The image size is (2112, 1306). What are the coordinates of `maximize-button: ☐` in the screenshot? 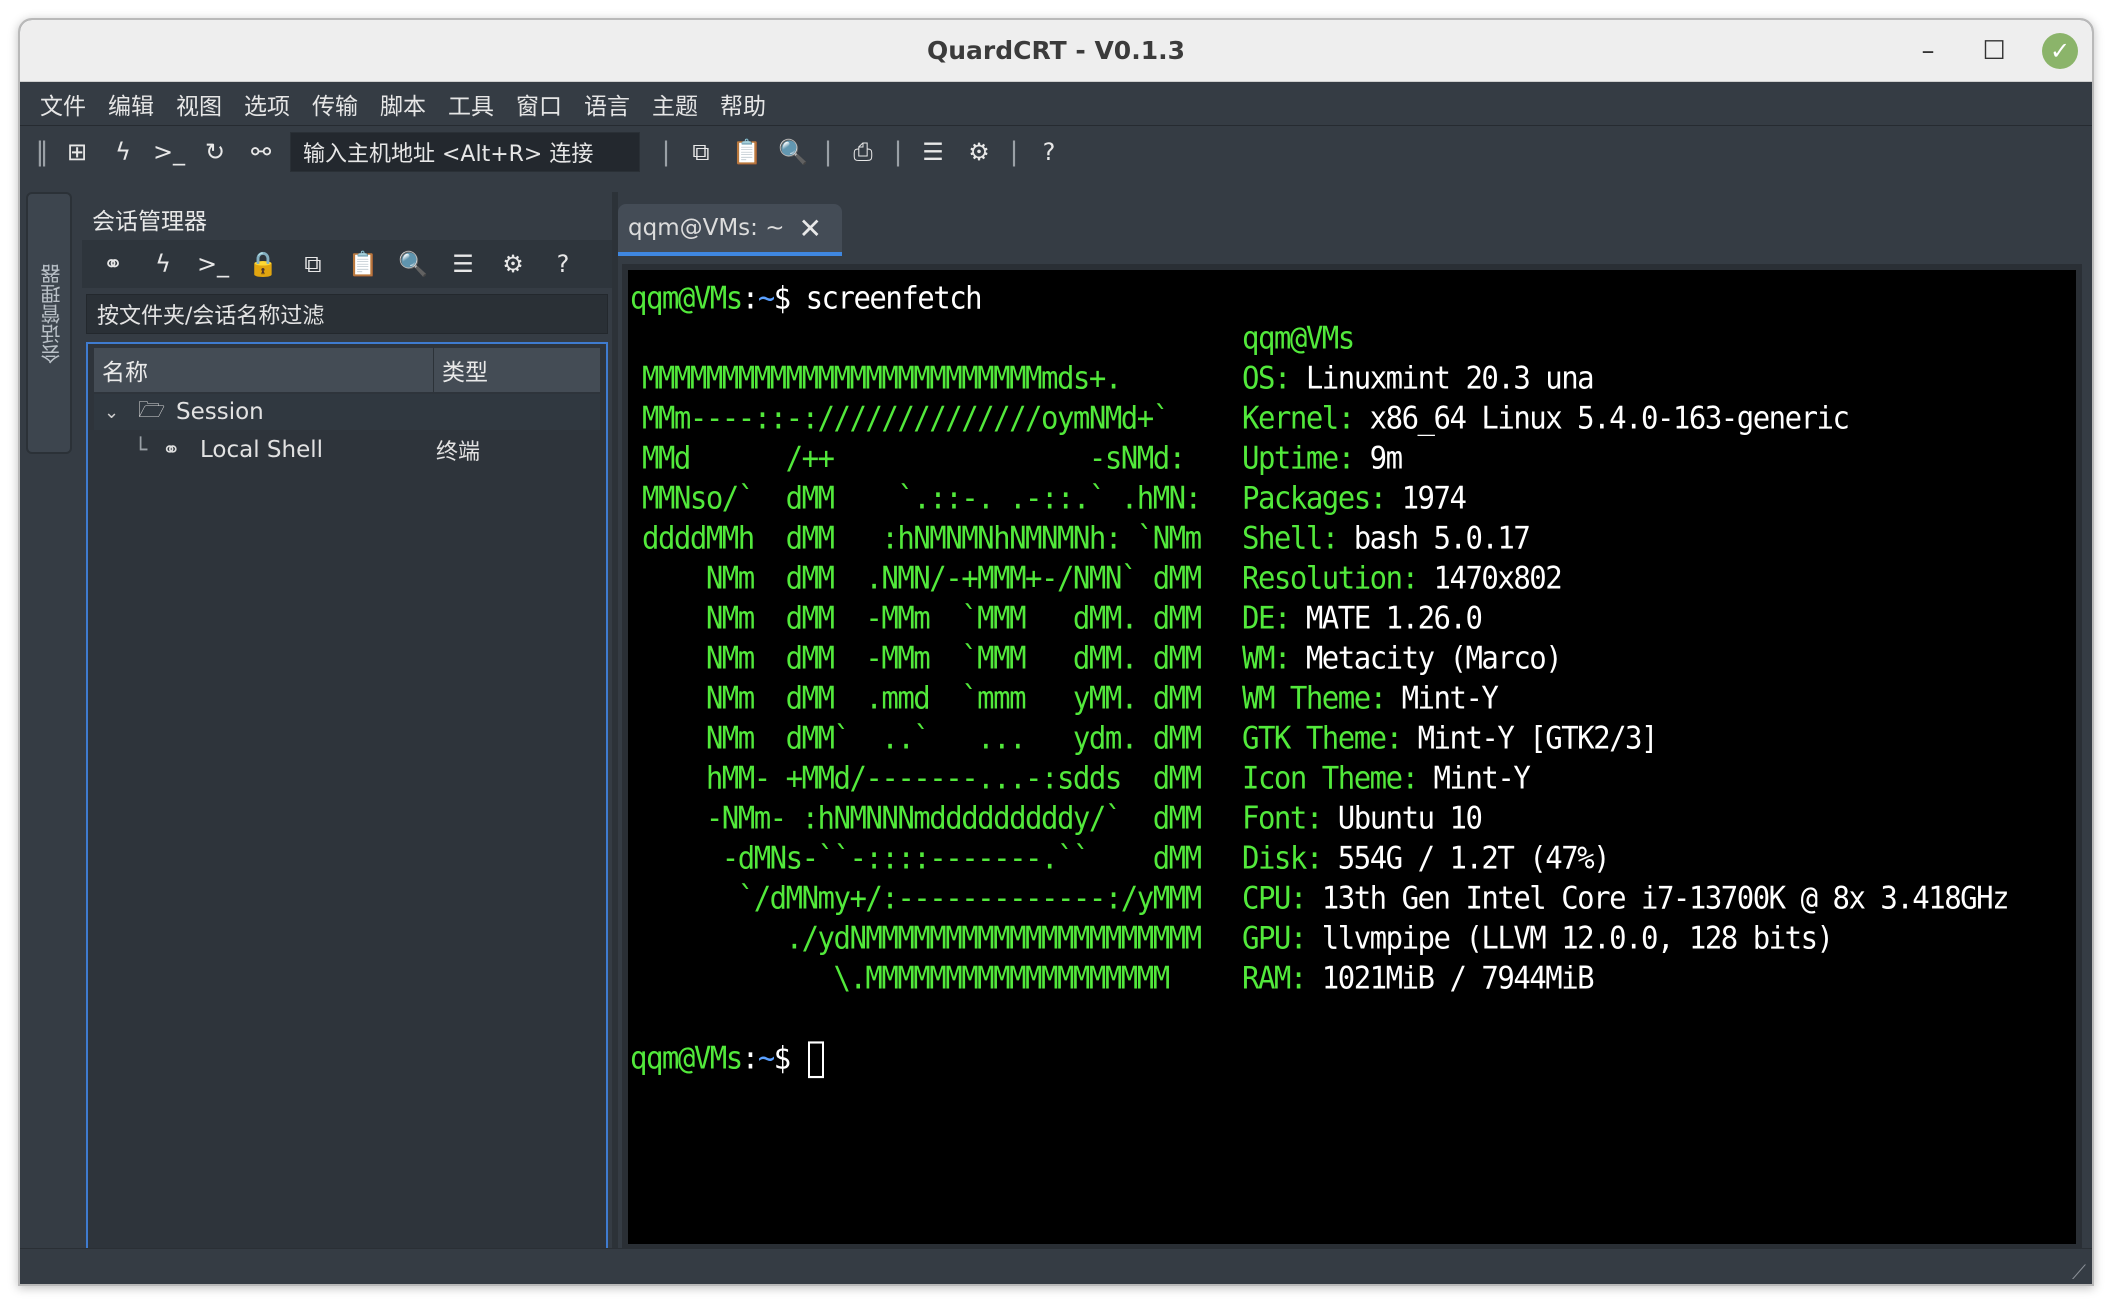 It's located at (1994, 51).